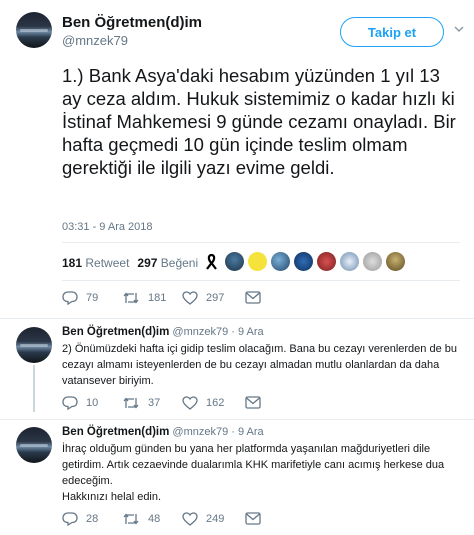 Image resolution: width=474 pixels, height=535 pixels. What do you see at coordinates (203, 519) in the screenshot?
I see `like-action: 249` at bounding box center [203, 519].